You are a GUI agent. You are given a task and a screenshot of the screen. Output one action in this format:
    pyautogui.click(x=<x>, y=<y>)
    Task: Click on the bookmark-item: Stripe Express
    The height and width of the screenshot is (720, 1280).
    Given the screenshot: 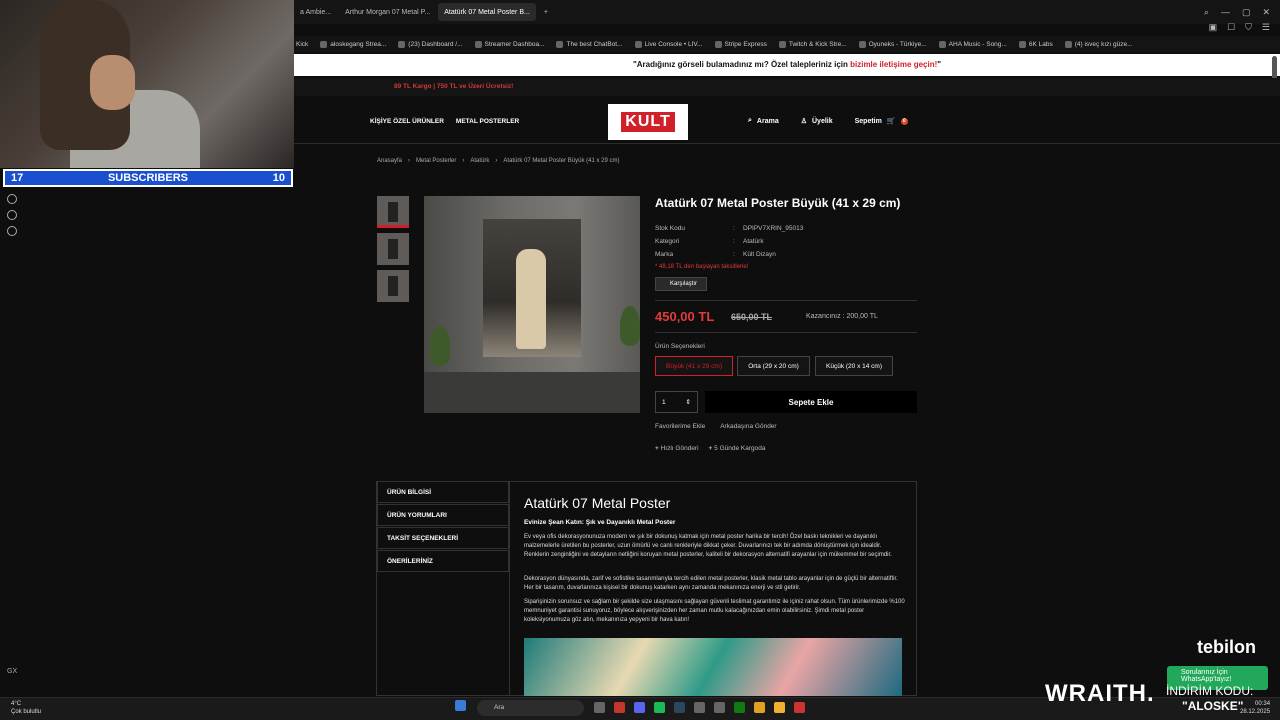 What is the action you would take?
    pyautogui.click(x=740, y=44)
    